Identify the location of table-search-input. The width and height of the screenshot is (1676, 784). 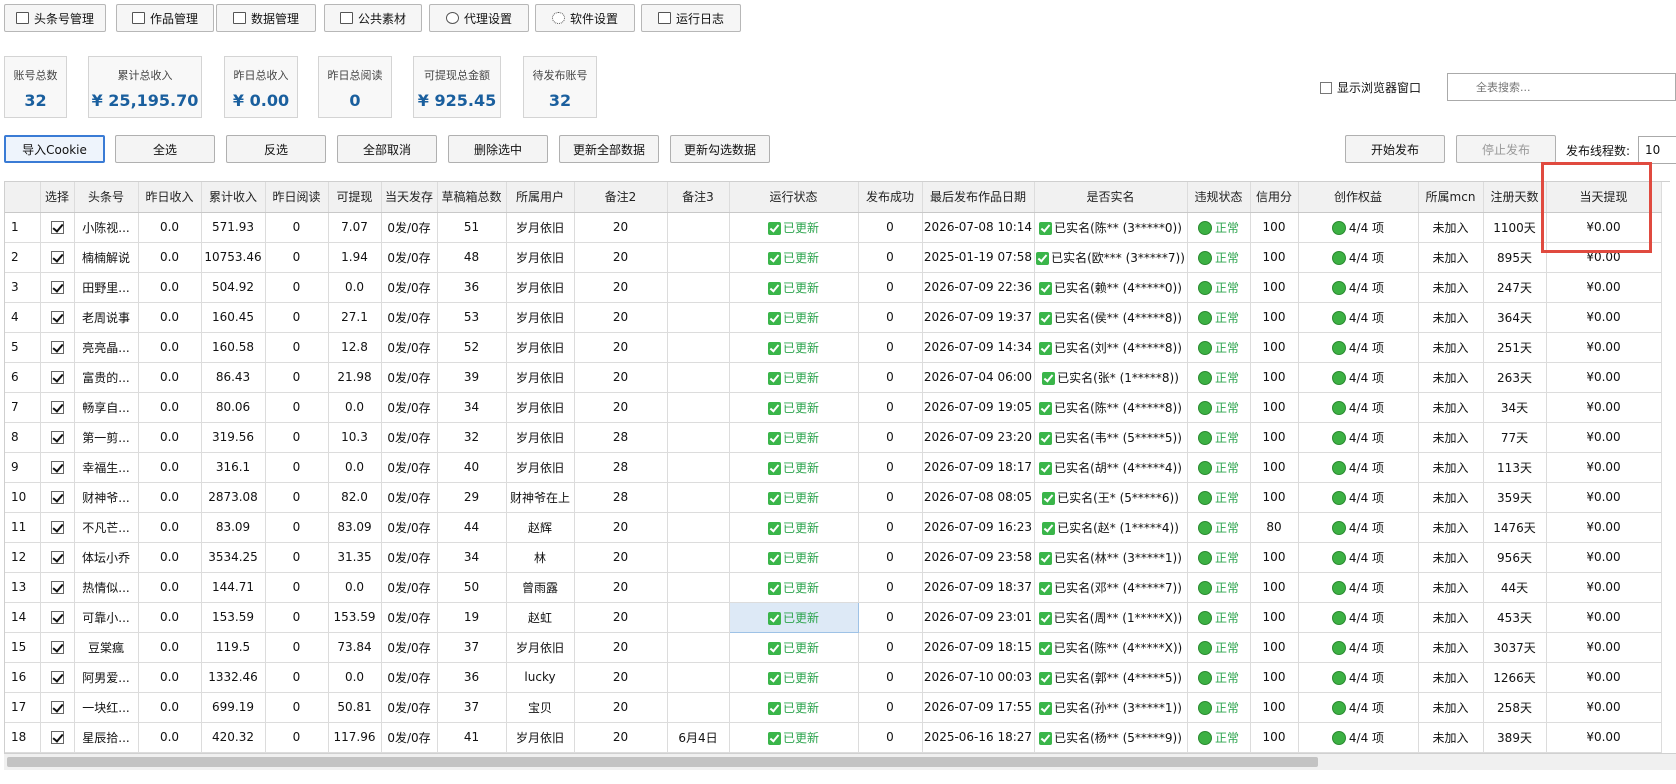
(1561, 87).